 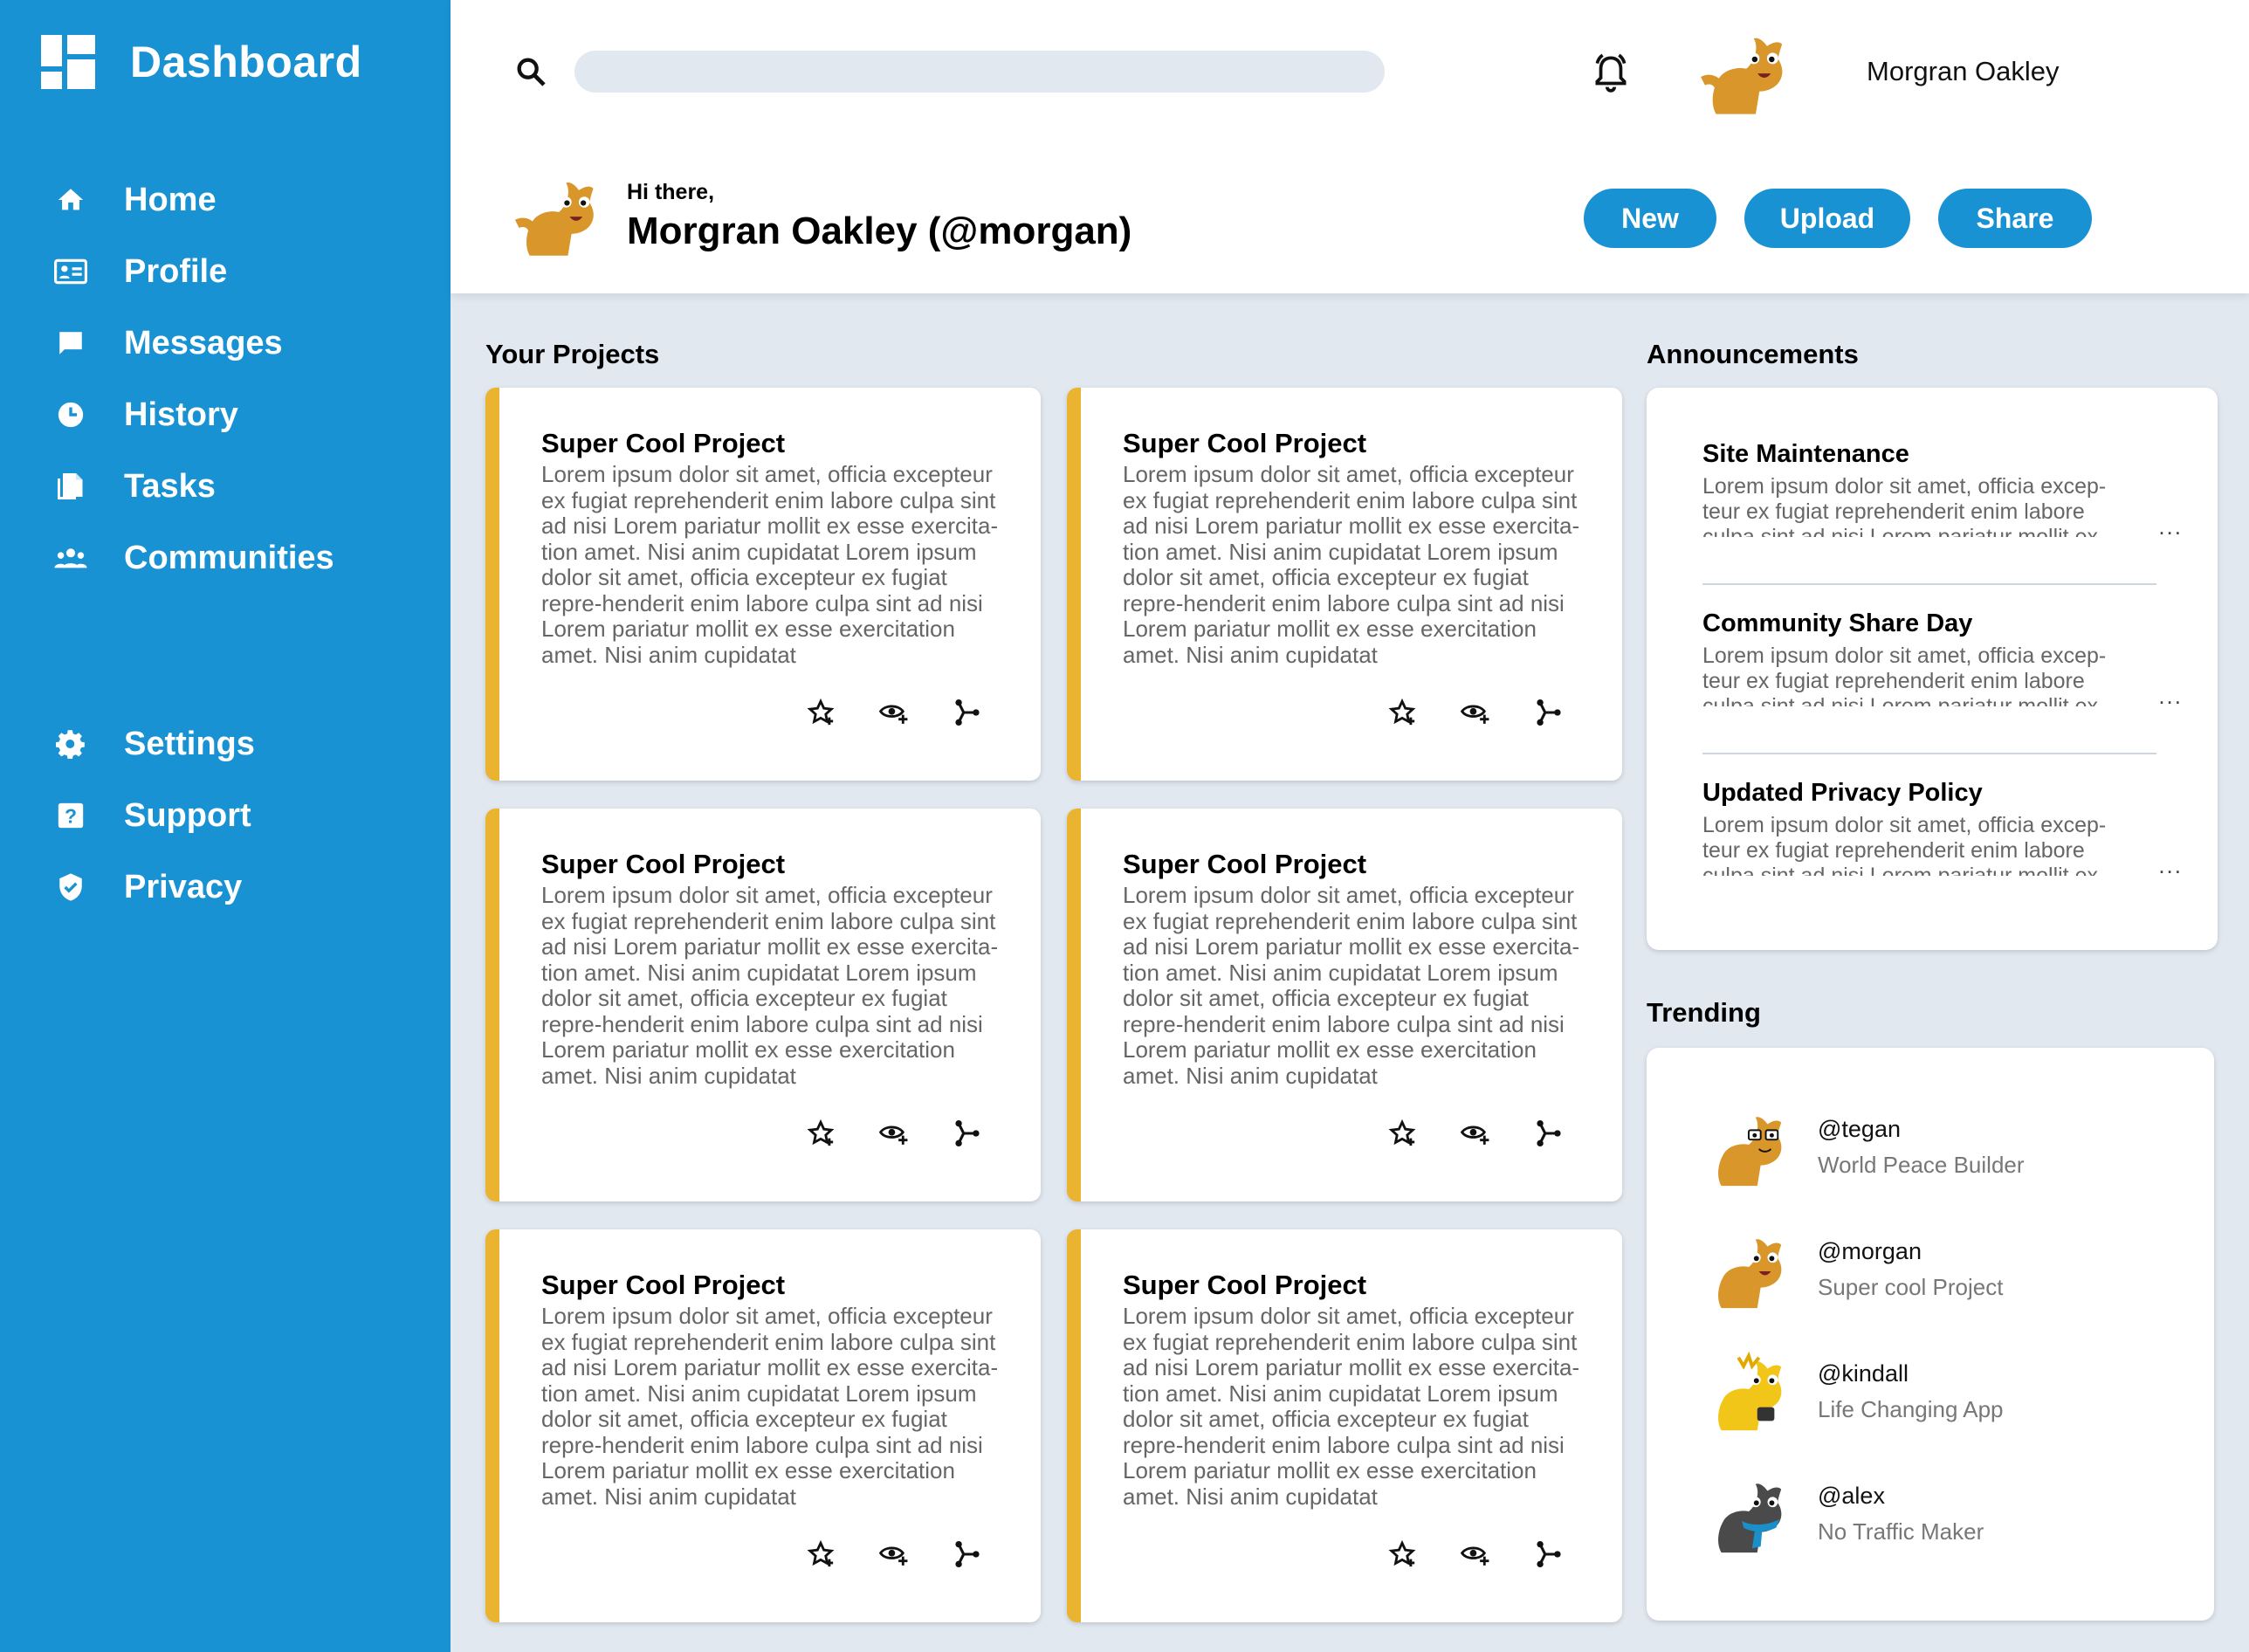 I want to click on nav-label: Messages, so click(x=204, y=342).